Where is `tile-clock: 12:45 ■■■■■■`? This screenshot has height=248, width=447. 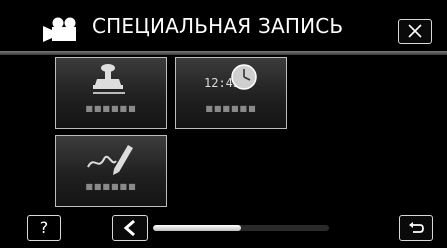 tile-clock: 12:45 ■■■■■■ is located at coordinates (231, 93).